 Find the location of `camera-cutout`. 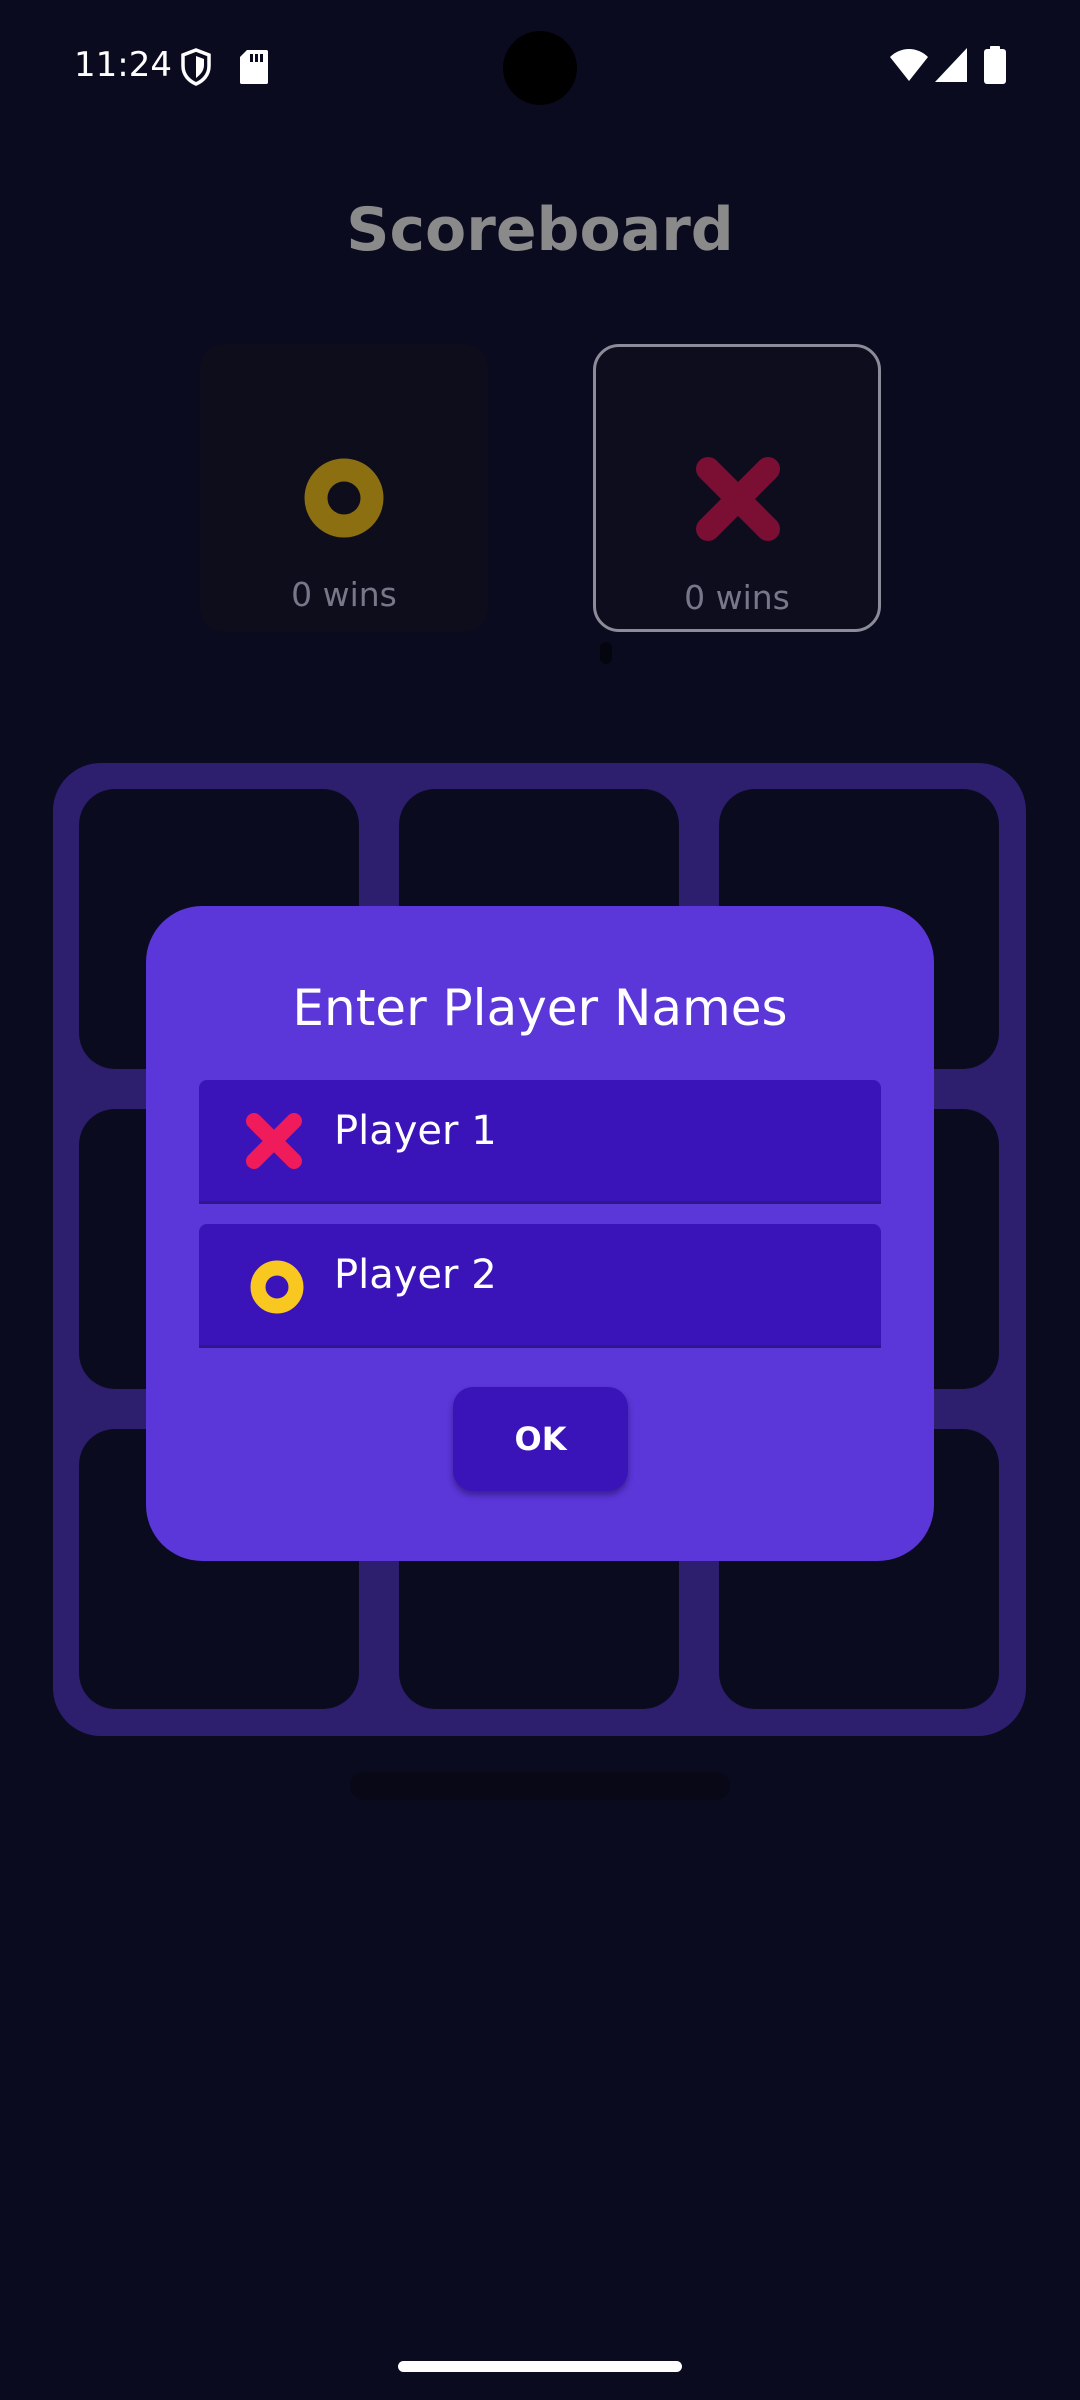

camera-cutout is located at coordinates (540, 68).